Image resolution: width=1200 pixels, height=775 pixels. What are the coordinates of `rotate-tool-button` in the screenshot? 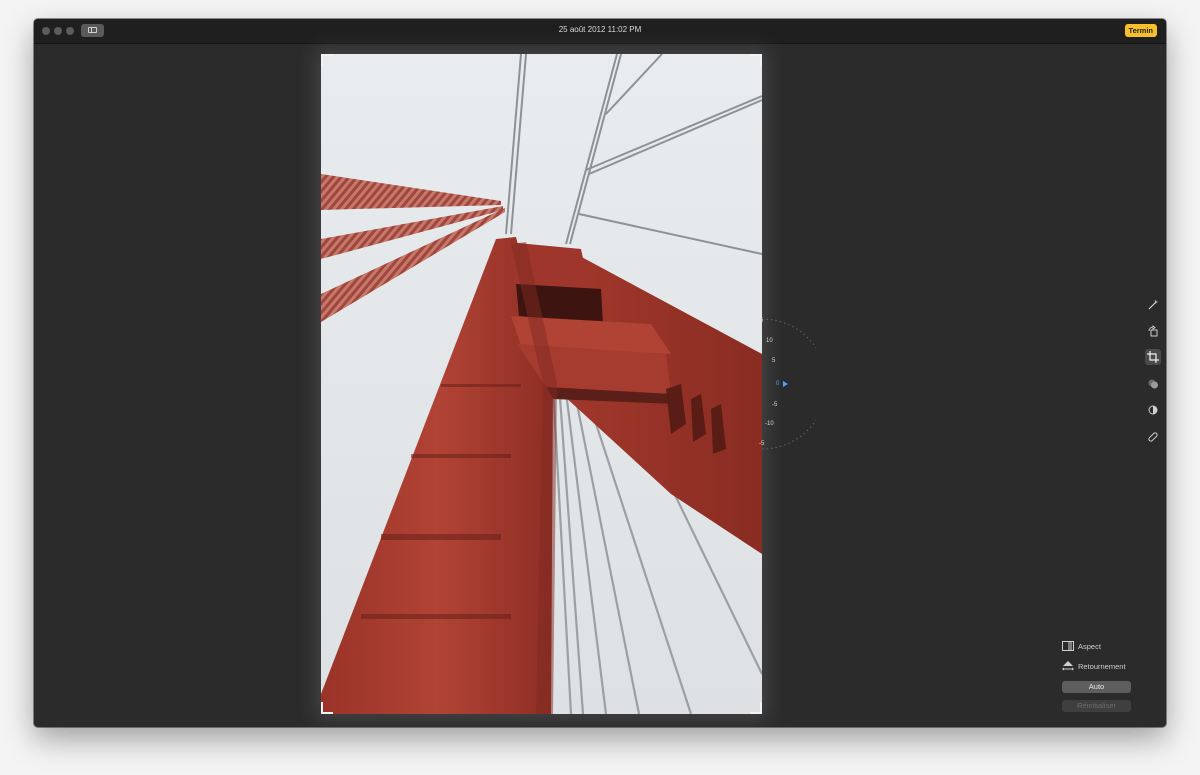 It's located at (1153, 331).